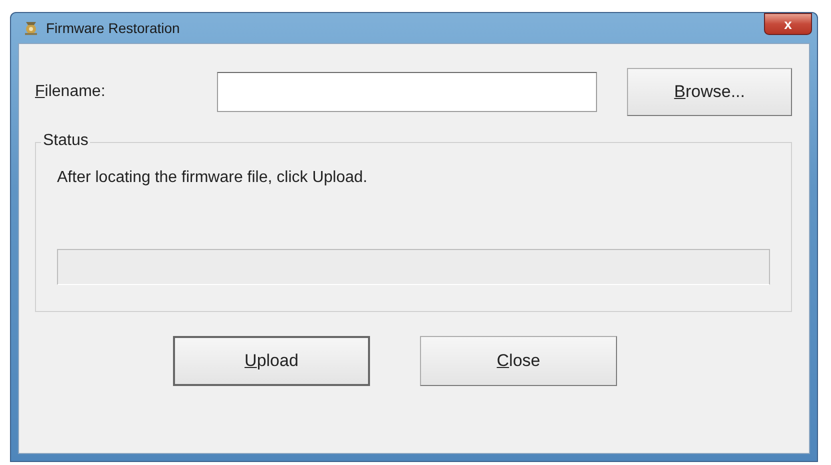 The image size is (831, 465). Describe the element at coordinates (407, 92) in the screenshot. I see `filename-field` at that location.